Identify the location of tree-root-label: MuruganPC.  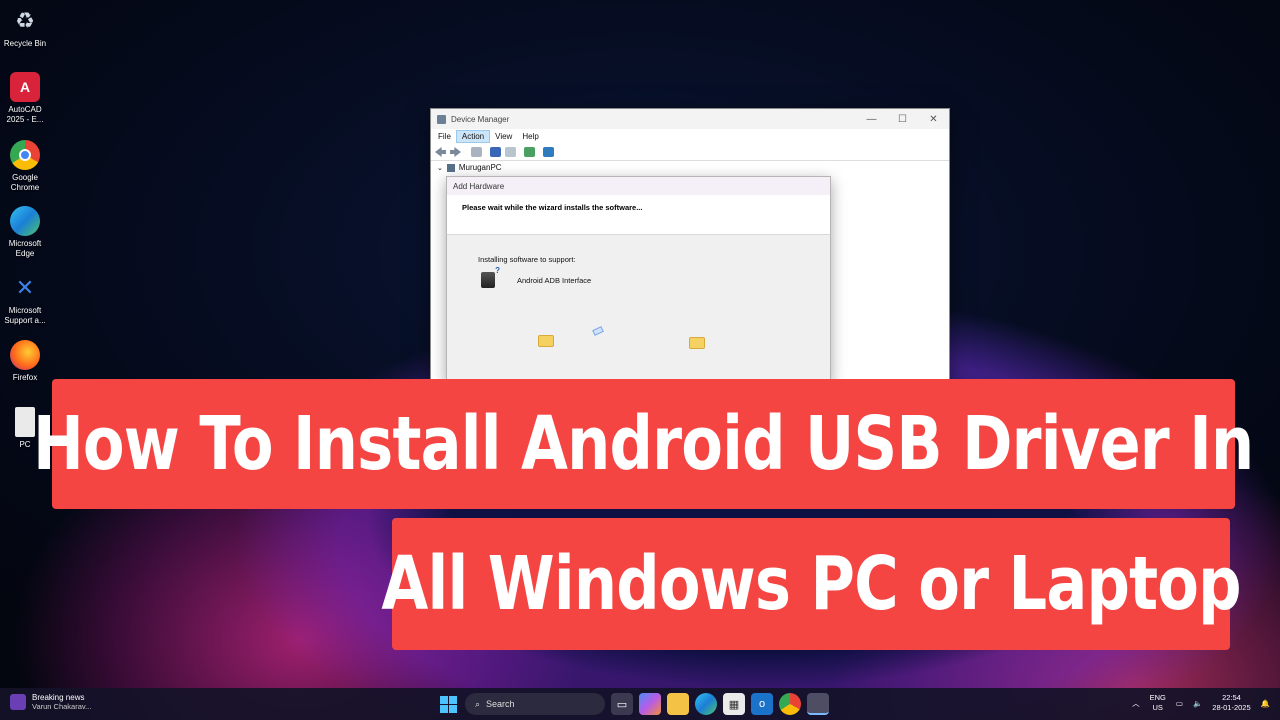
(480, 167).